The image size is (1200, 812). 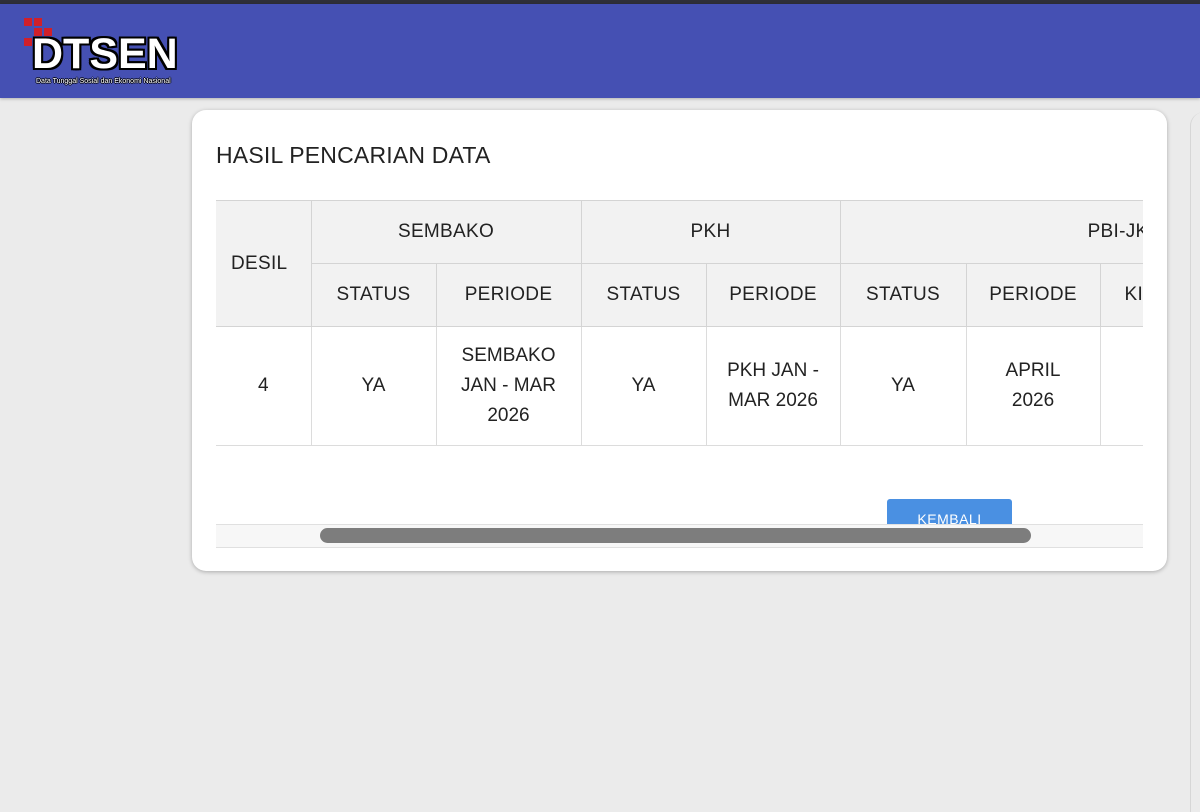 I want to click on column-header-pbi-status: STATUS, so click(x=903, y=295).